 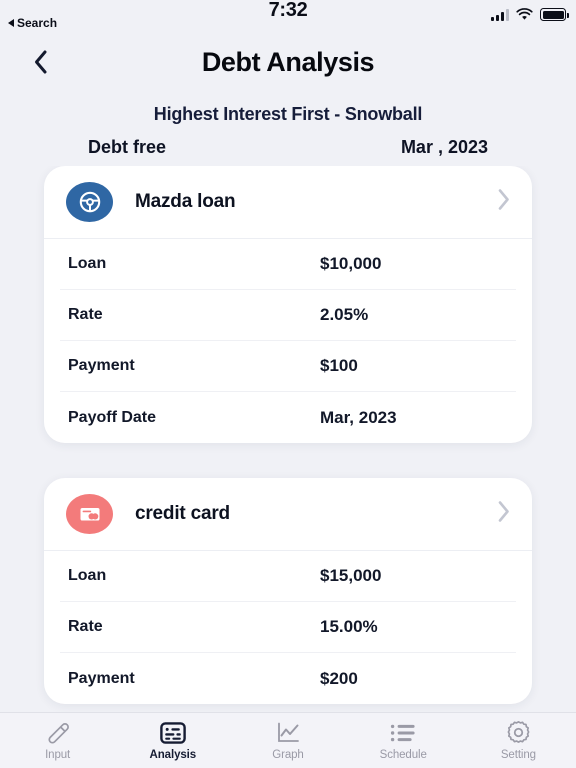 What do you see at coordinates (288, 141) in the screenshot?
I see `debt-free-row: Debt free Mar , 2023` at bounding box center [288, 141].